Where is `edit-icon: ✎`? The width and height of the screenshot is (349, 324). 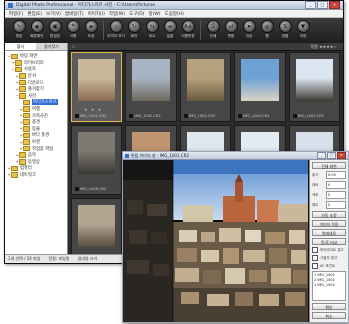 edit-icon: ✎ is located at coordinates (19, 26).